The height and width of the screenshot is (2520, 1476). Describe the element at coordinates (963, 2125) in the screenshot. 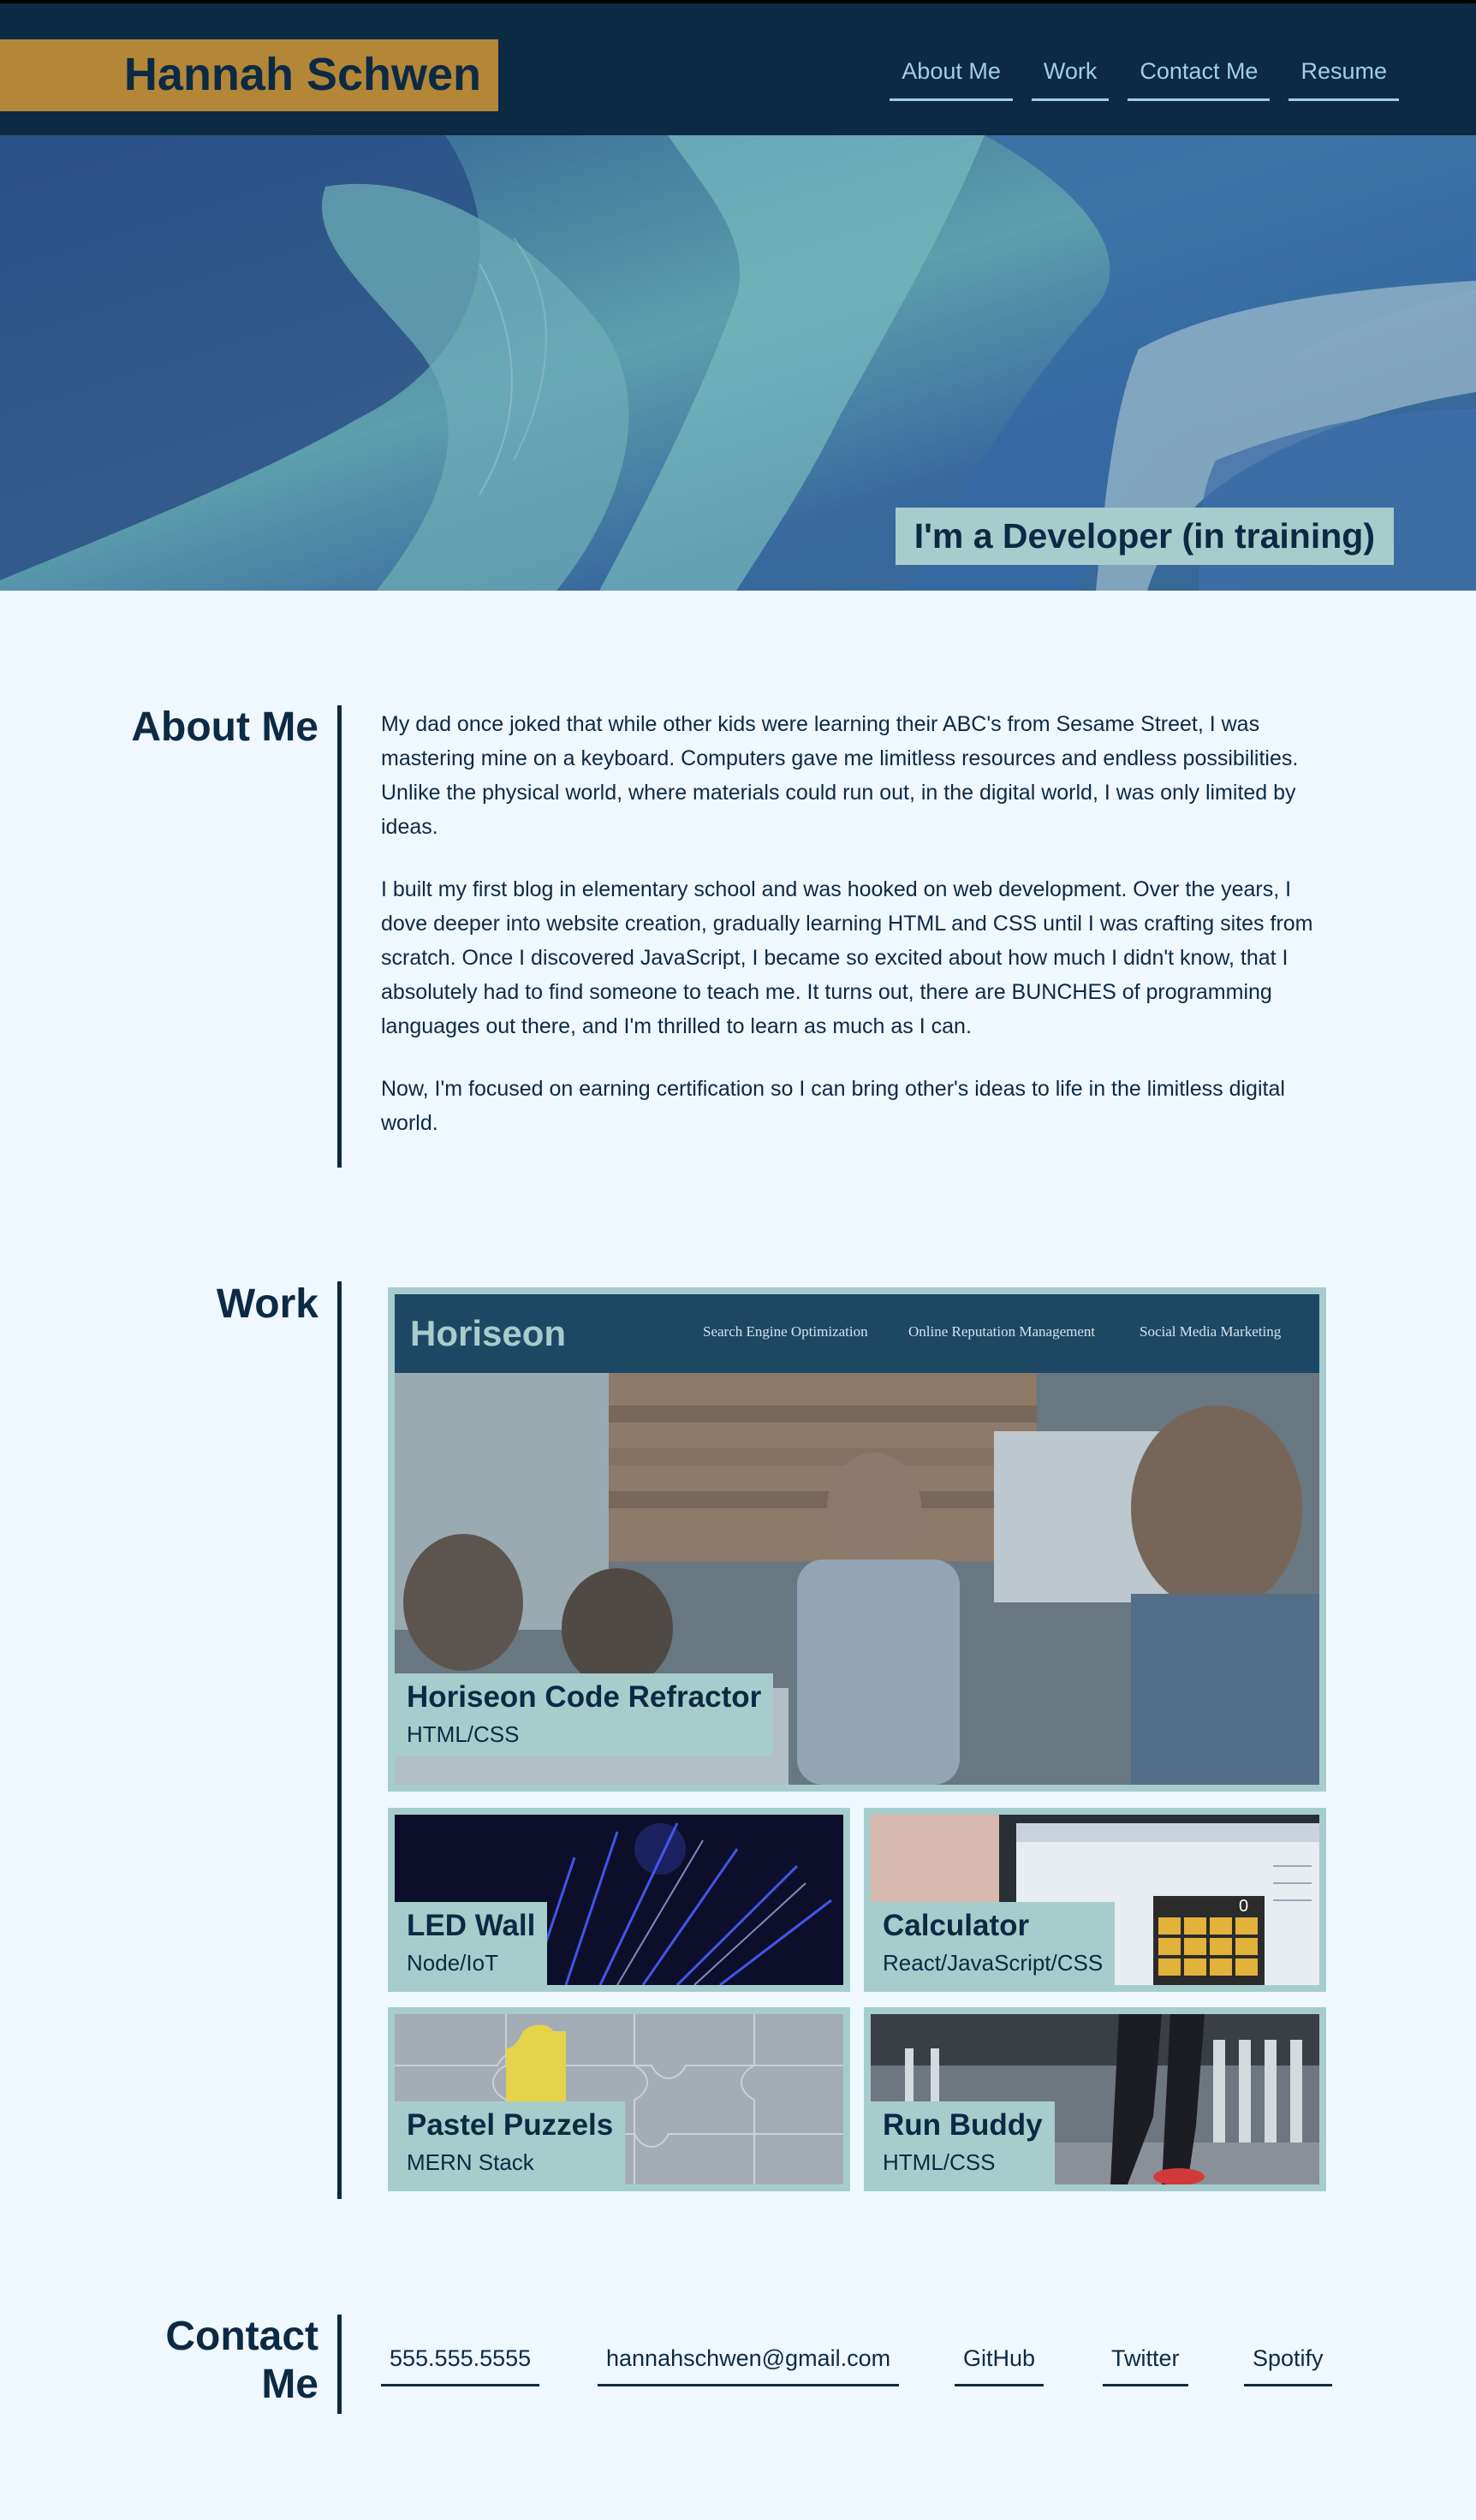

I see `project-title: Run Buddy` at that location.